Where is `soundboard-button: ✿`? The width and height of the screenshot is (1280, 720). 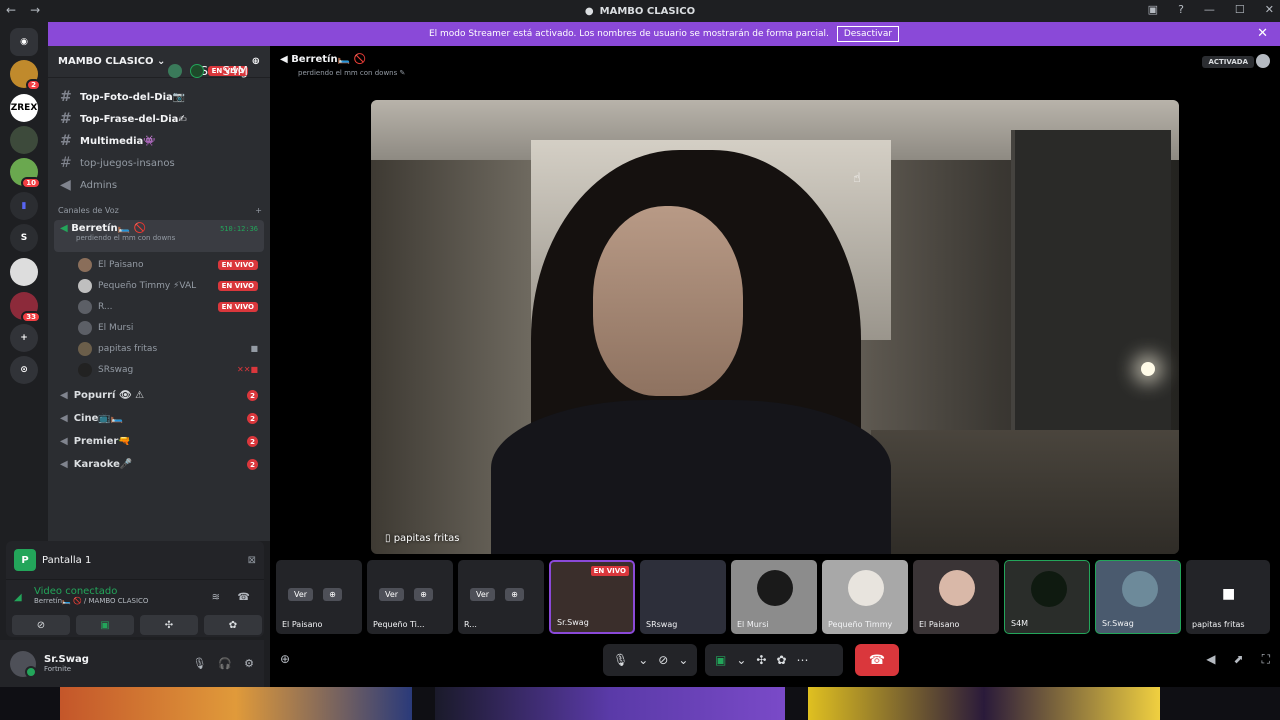
soundboard-button: ✿ is located at coordinates (233, 625).